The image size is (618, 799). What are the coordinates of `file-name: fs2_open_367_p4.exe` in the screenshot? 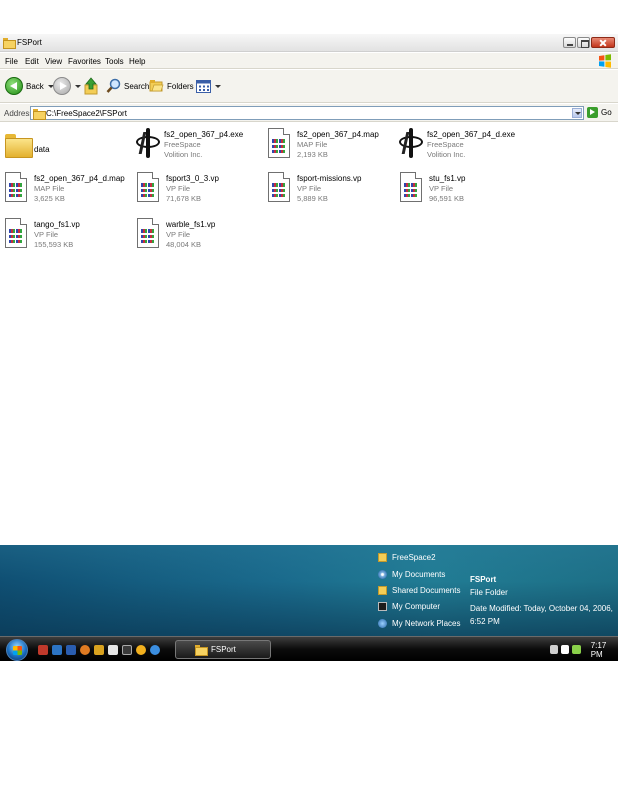 It's located at (204, 134).